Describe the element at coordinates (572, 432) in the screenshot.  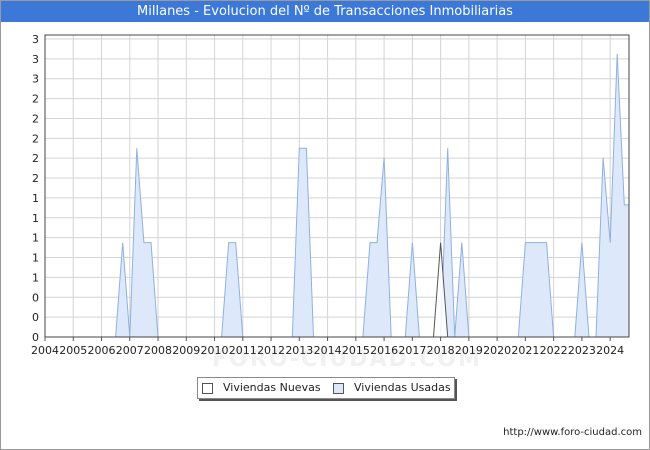
I see `source-url: http://www.foro-ciudad.com` at that location.